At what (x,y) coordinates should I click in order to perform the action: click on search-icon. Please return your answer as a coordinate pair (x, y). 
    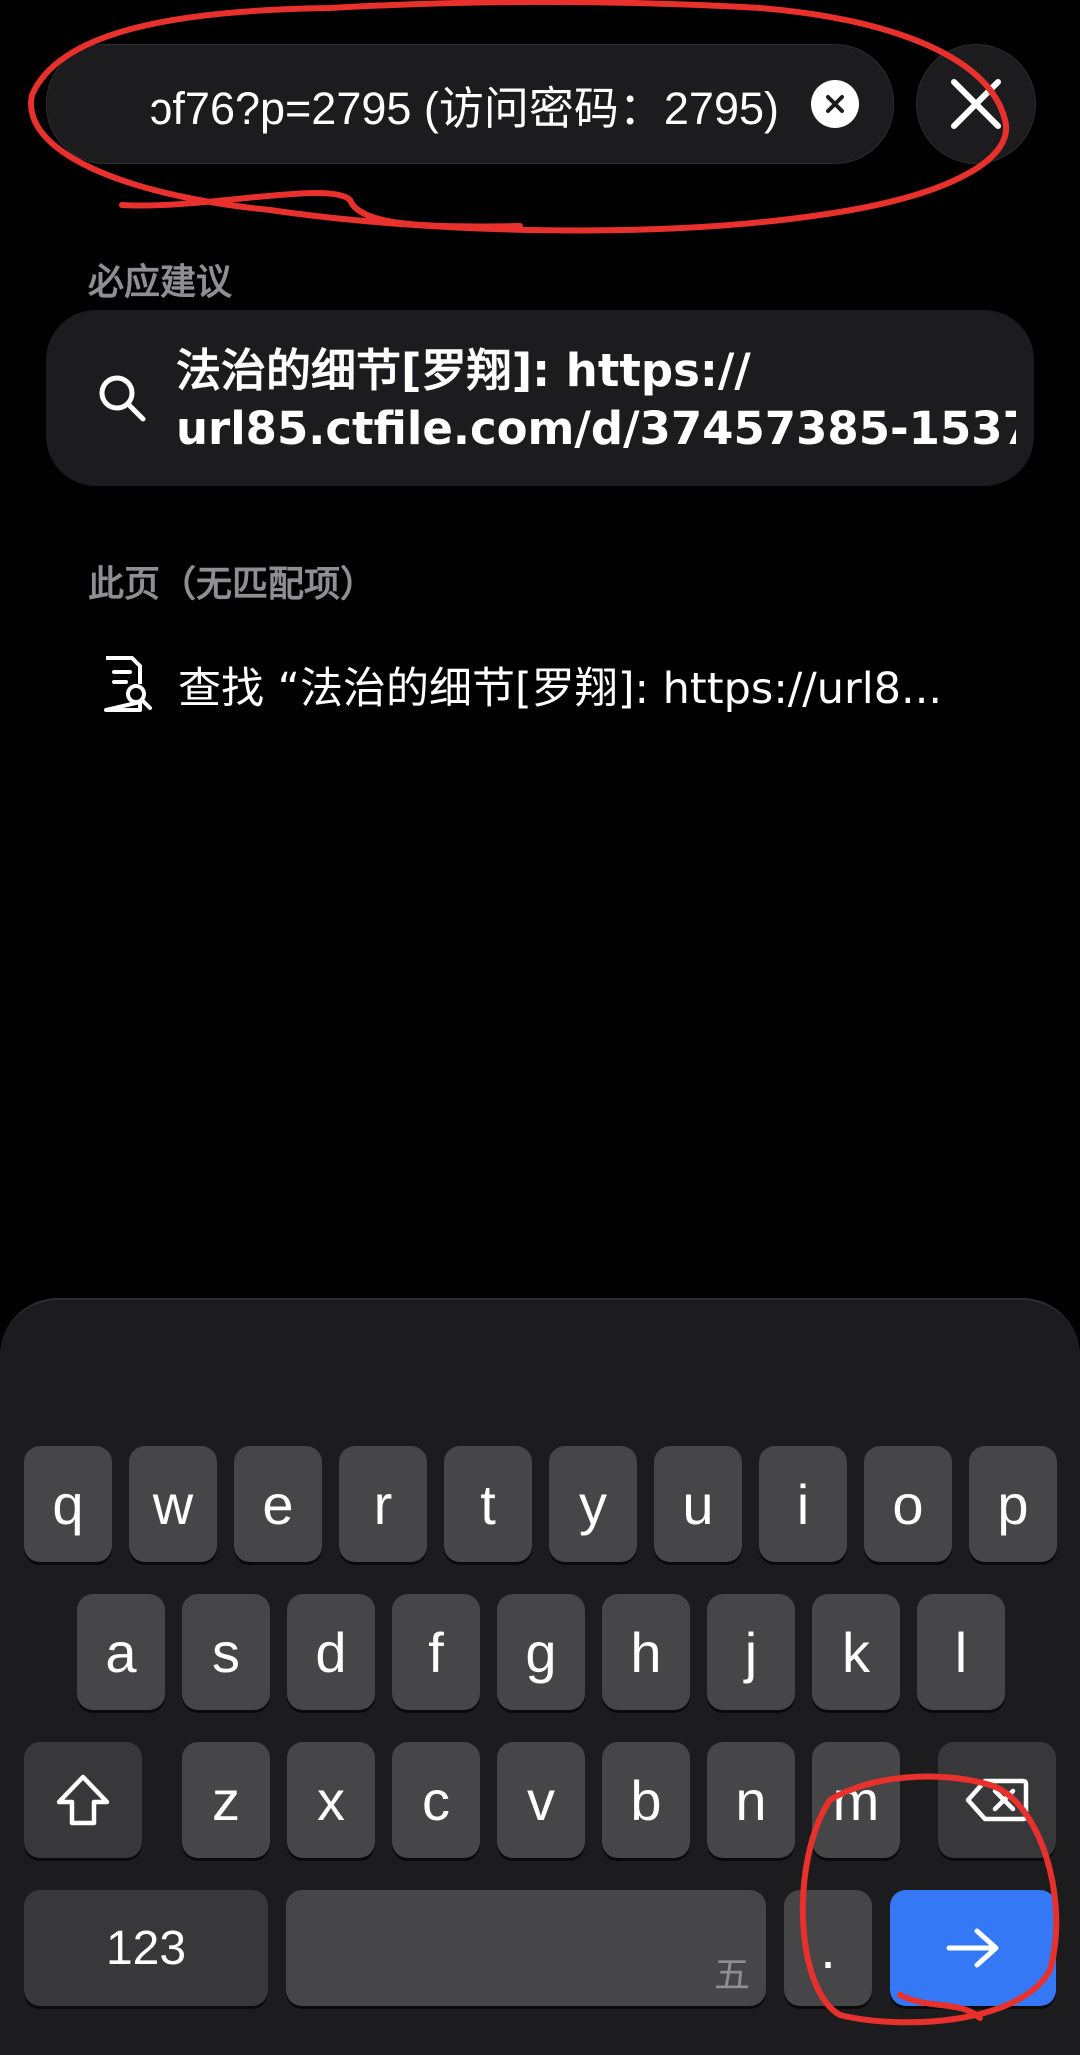
    Looking at the image, I should click on (122, 398).